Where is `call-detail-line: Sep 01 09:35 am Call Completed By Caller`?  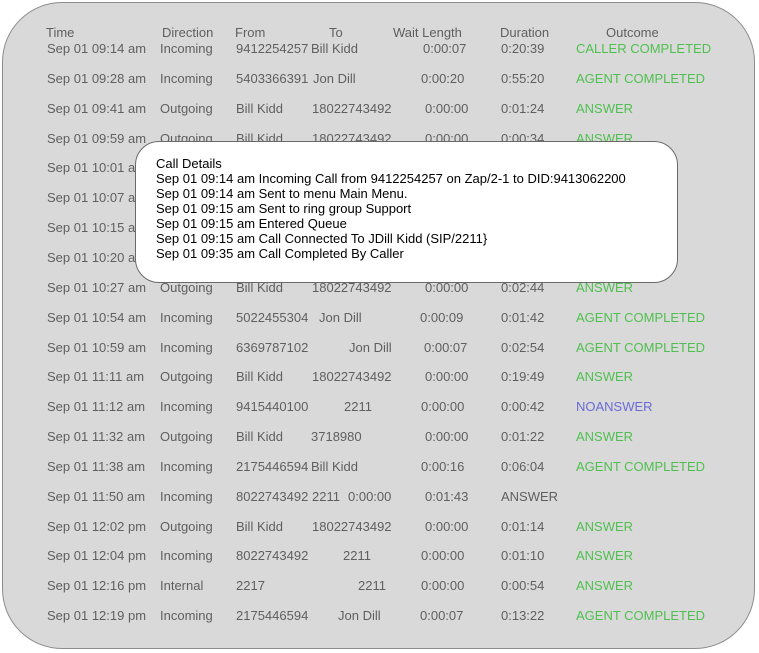
call-detail-line: Sep 01 09:35 am Call Completed By Caller is located at coordinates (280, 253).